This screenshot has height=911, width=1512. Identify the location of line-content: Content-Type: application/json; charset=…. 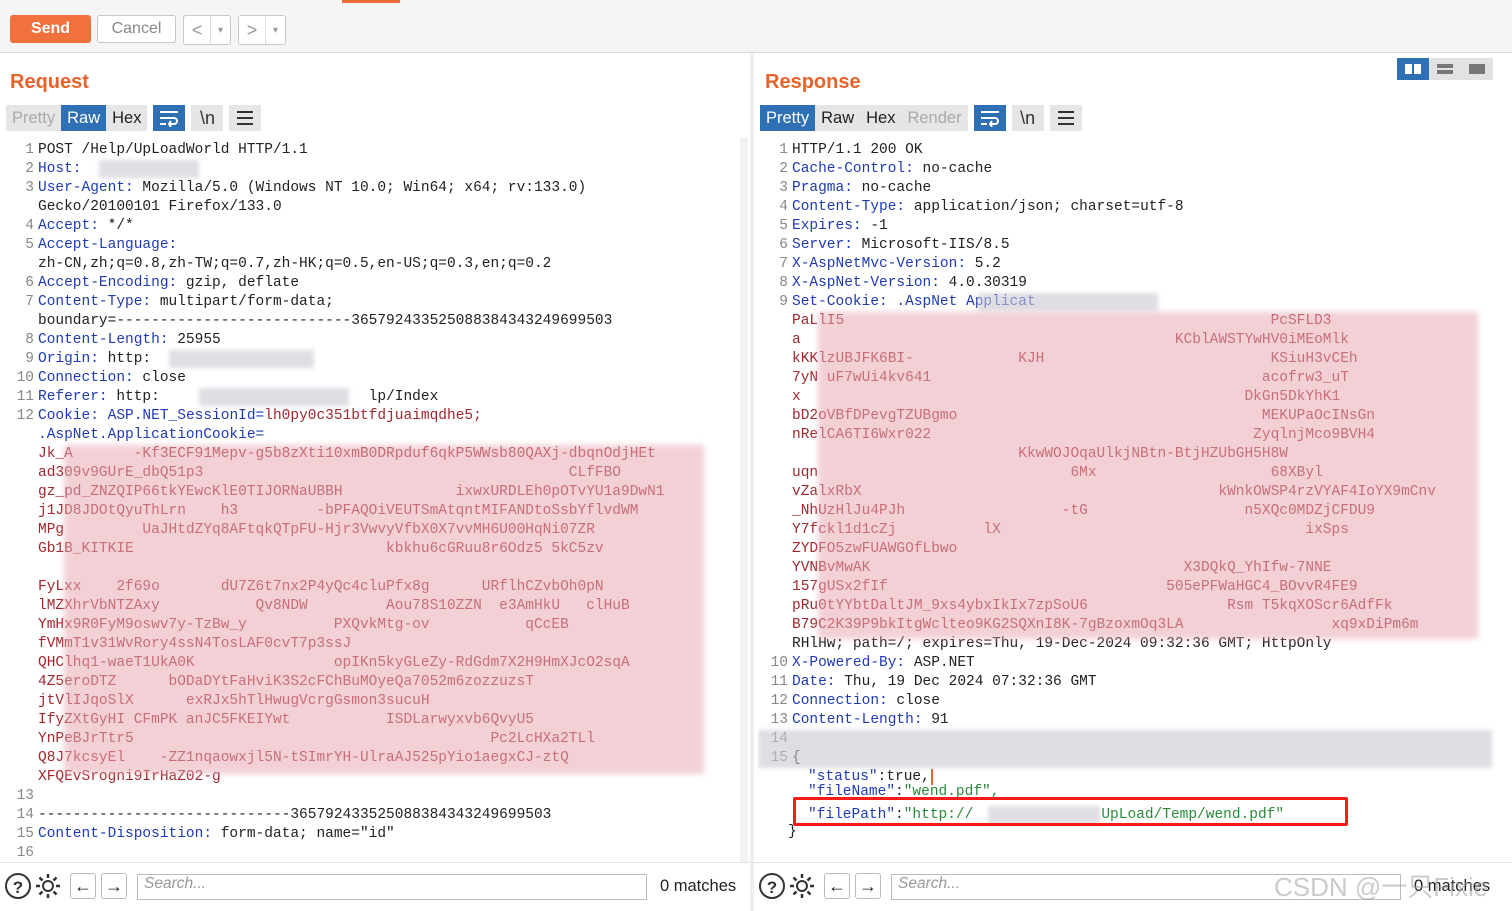
(988, 207).